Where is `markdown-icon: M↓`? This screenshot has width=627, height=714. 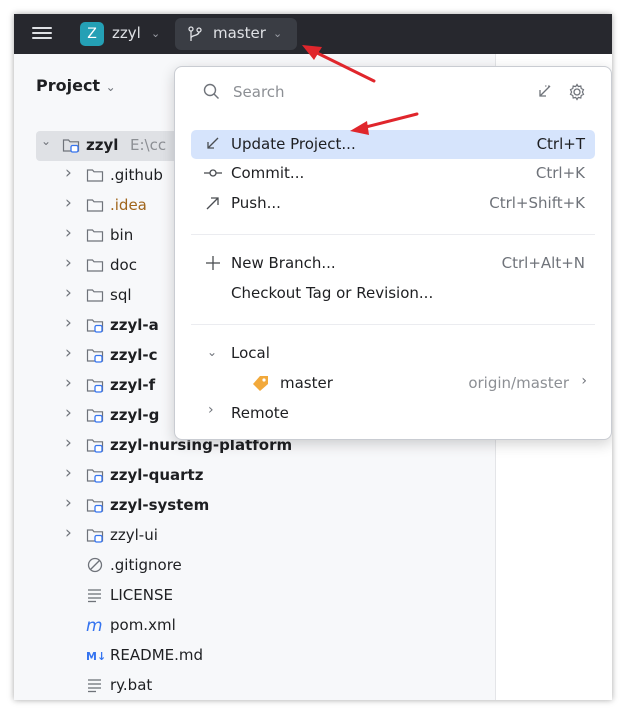 markdown-icon: M↓ is located at coordinates (96, 655).